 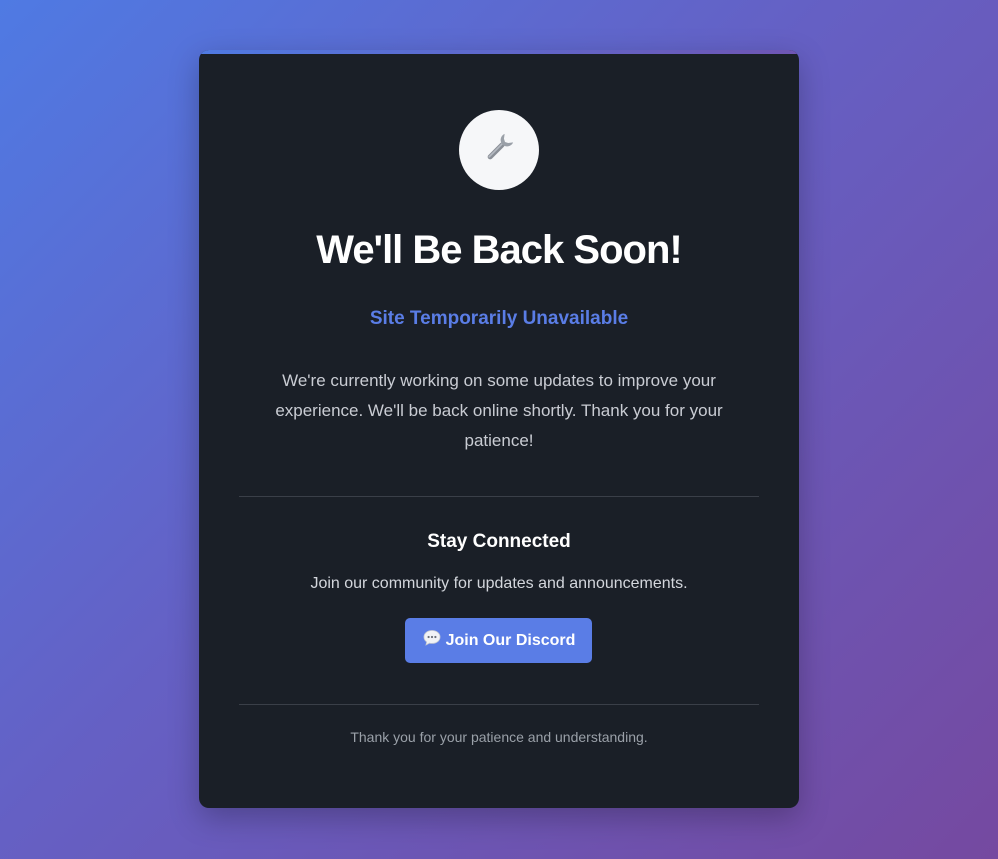 What do you see at coordinates (499, 250) in the screenshot?
I see `page-title: We'll Be Back Soon!` at bounding box center [499, 250].